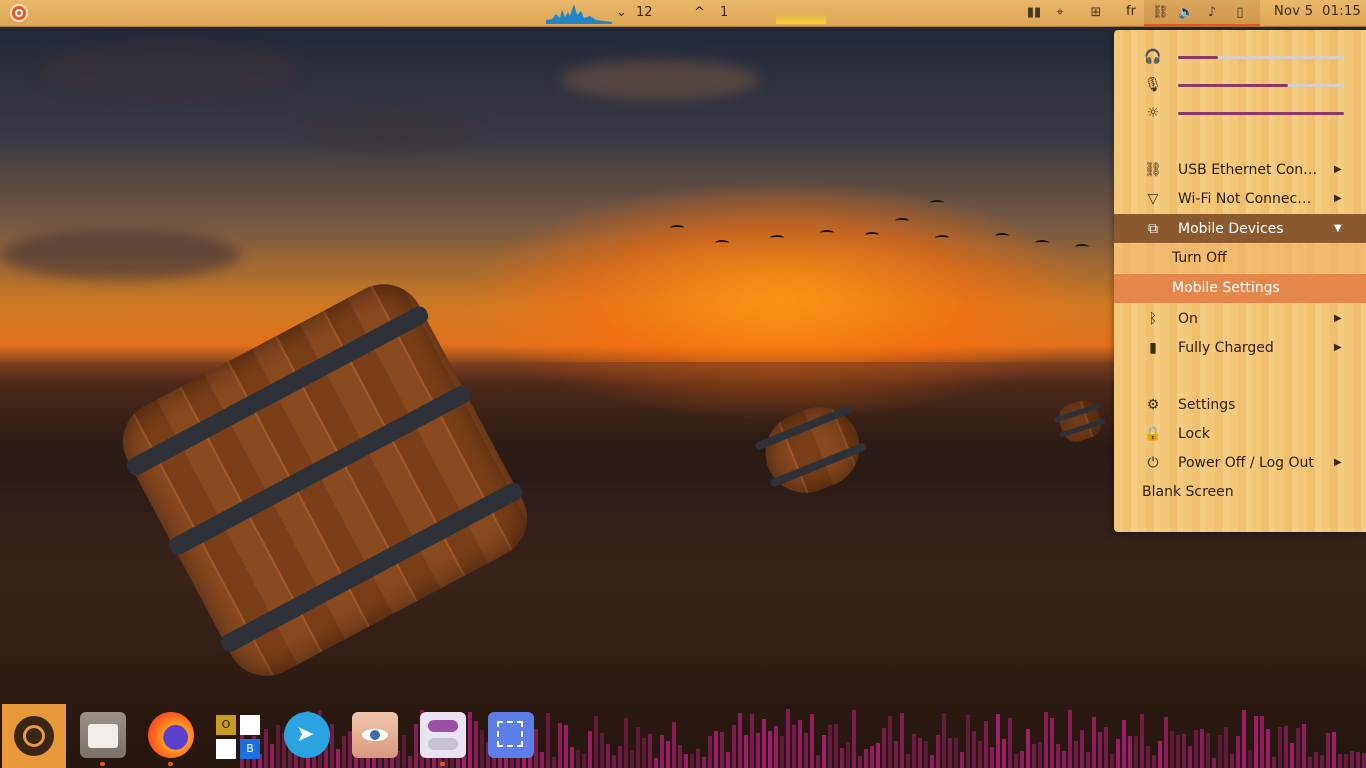 The image size is (1366, 768). I want to click on show-applications-button, so click(34, 736).